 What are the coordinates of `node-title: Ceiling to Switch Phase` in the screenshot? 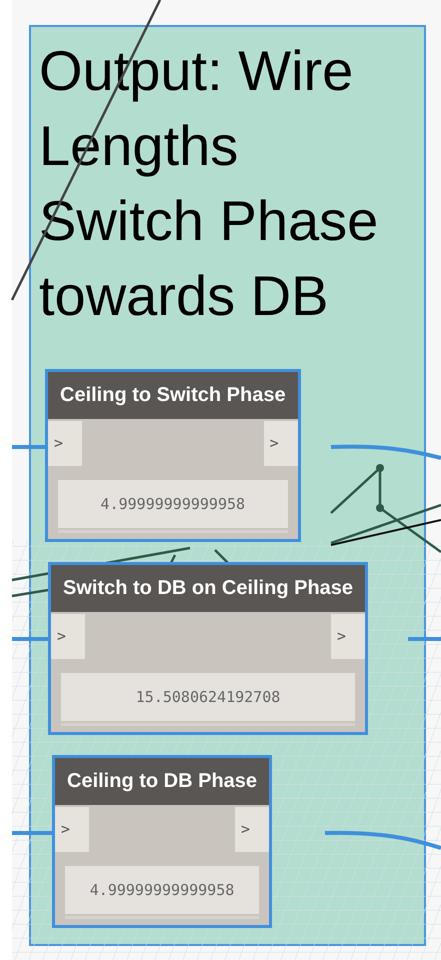 It's located at (173, 395).